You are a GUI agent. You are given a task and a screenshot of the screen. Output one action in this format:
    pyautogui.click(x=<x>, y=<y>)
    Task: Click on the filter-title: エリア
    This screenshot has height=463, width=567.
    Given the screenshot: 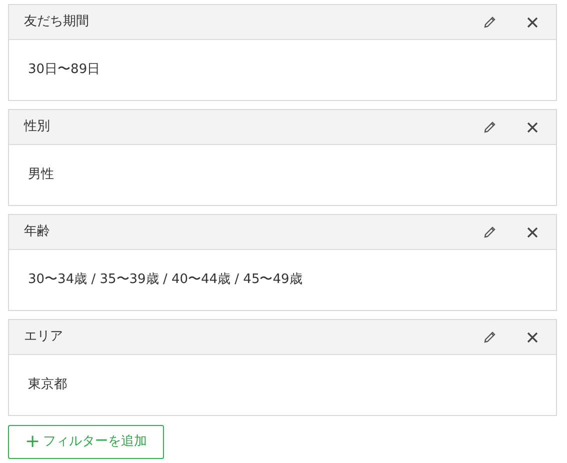 What is the action you would take?
    pyautogui.click(x=44, y=337)
    